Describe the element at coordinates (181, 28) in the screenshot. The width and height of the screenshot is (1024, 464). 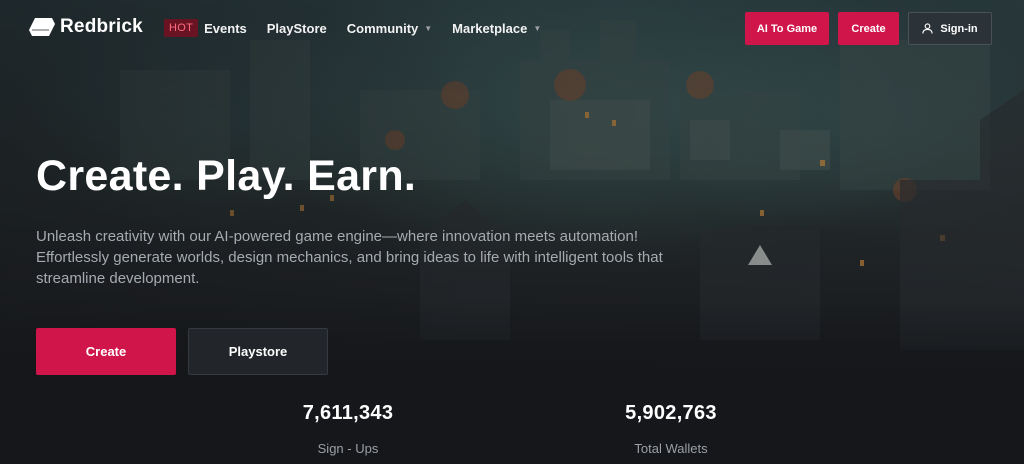
I see `hot-badge: HOT` at that location.